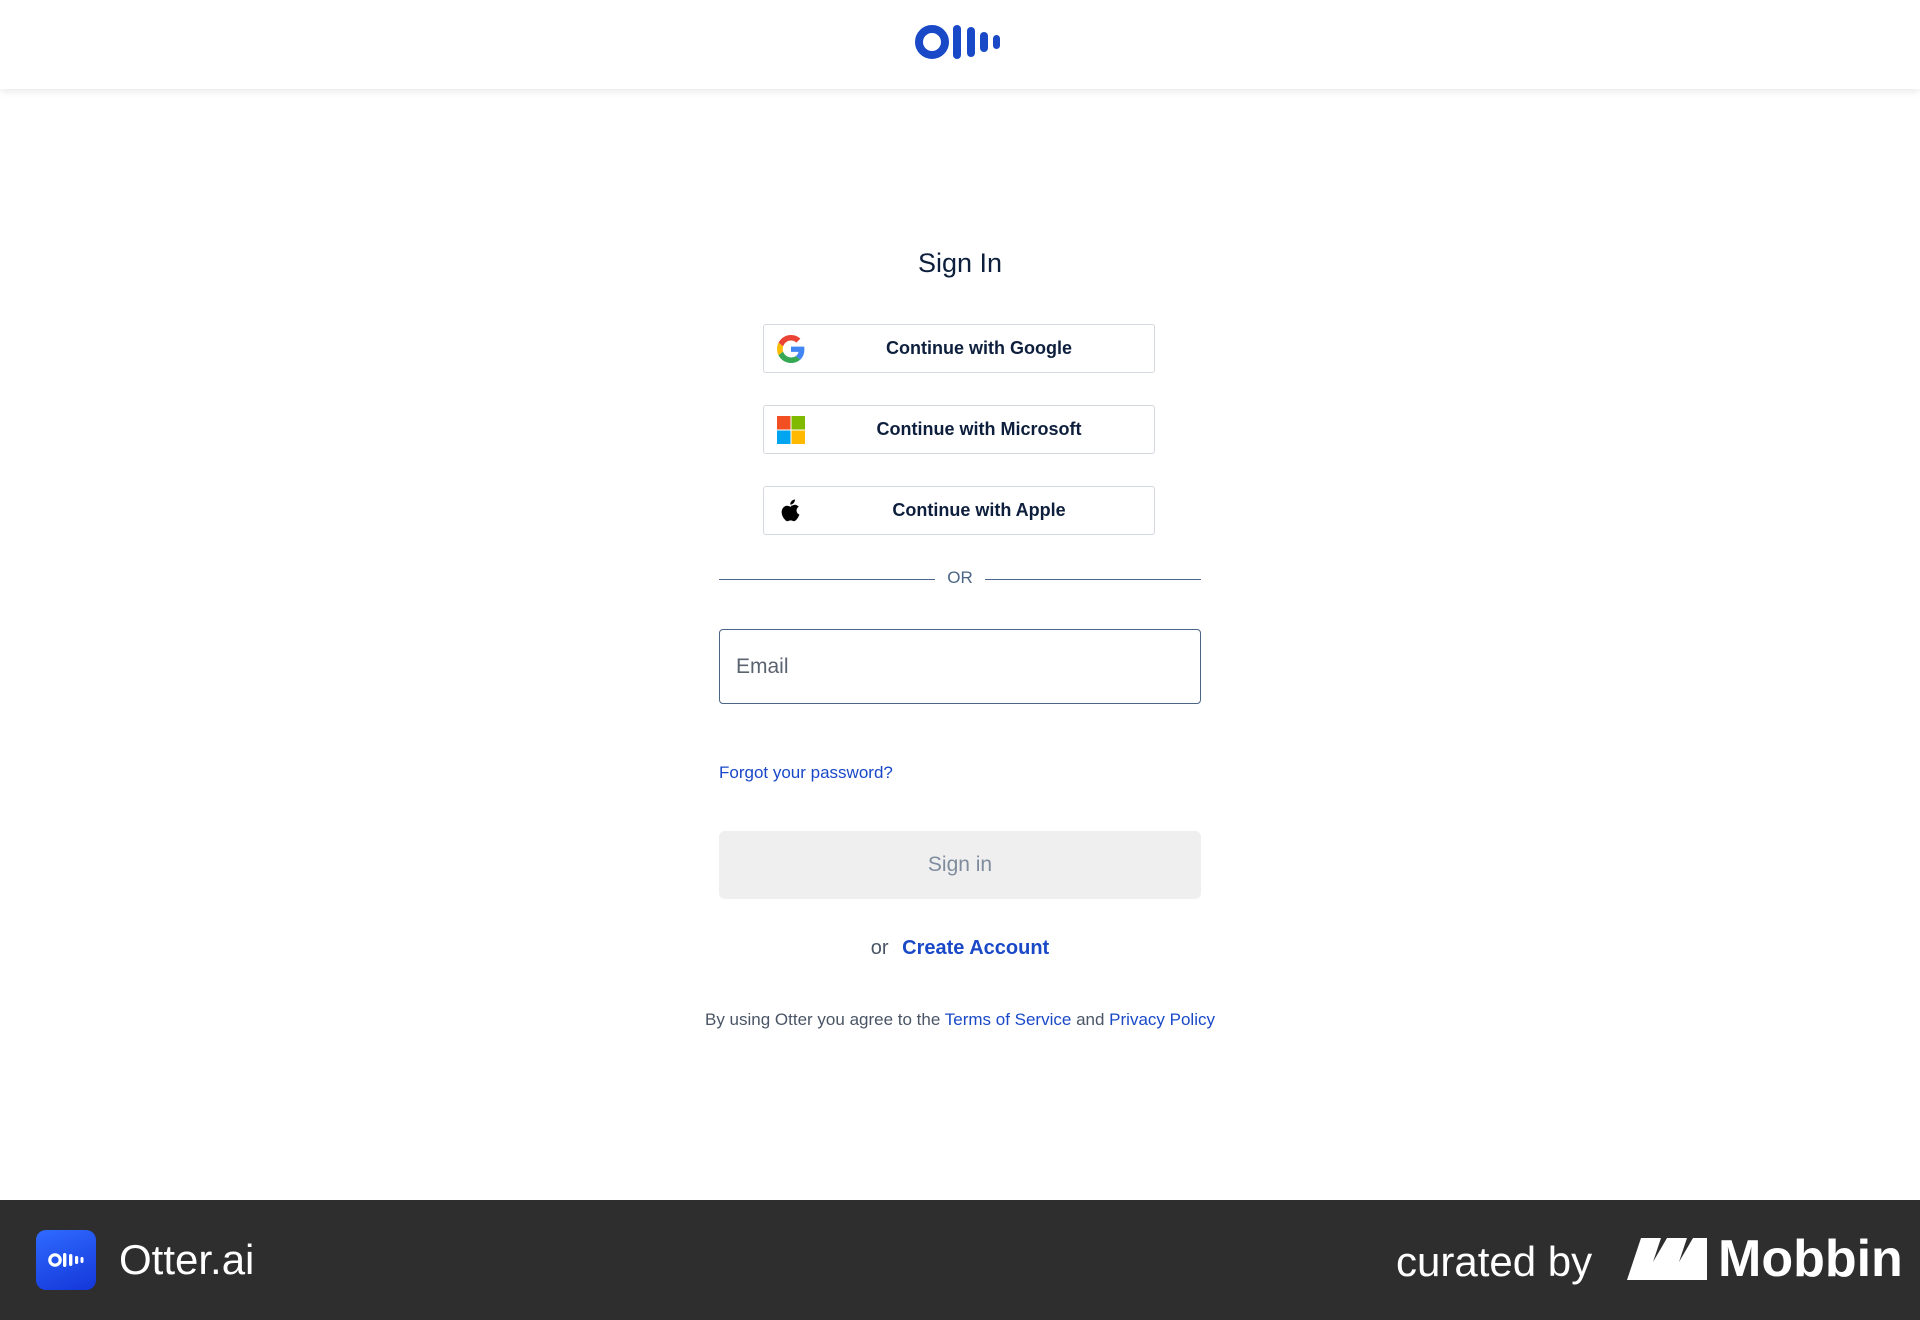 This screenshot has height=1320, width=1920. I want to click on terms-of-service-link: Terms of Service, so click(1008, 1019).